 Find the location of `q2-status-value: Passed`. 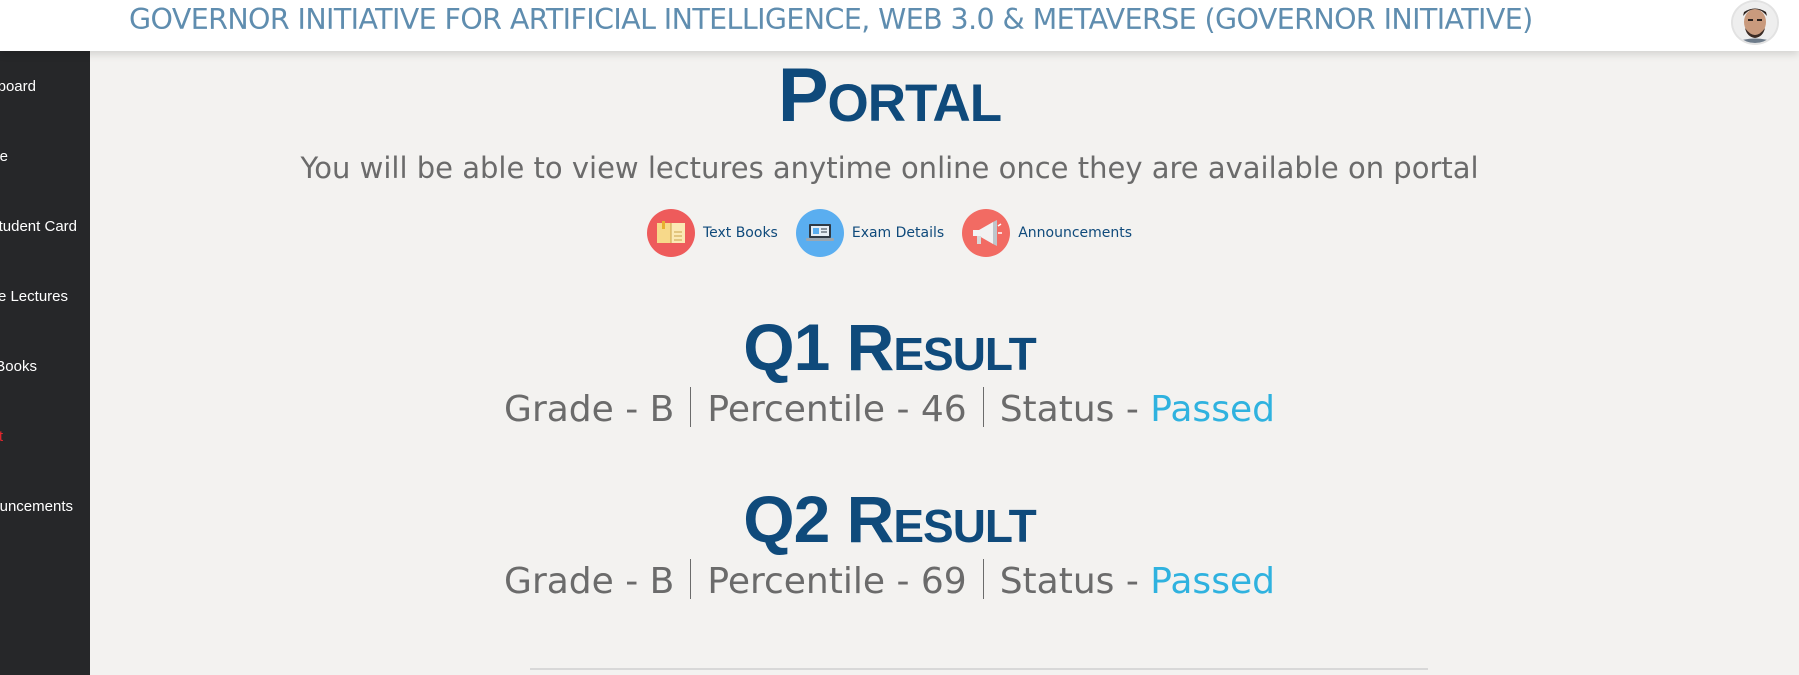

q2-status-value: Passed is located at coordinates (1212, 581).